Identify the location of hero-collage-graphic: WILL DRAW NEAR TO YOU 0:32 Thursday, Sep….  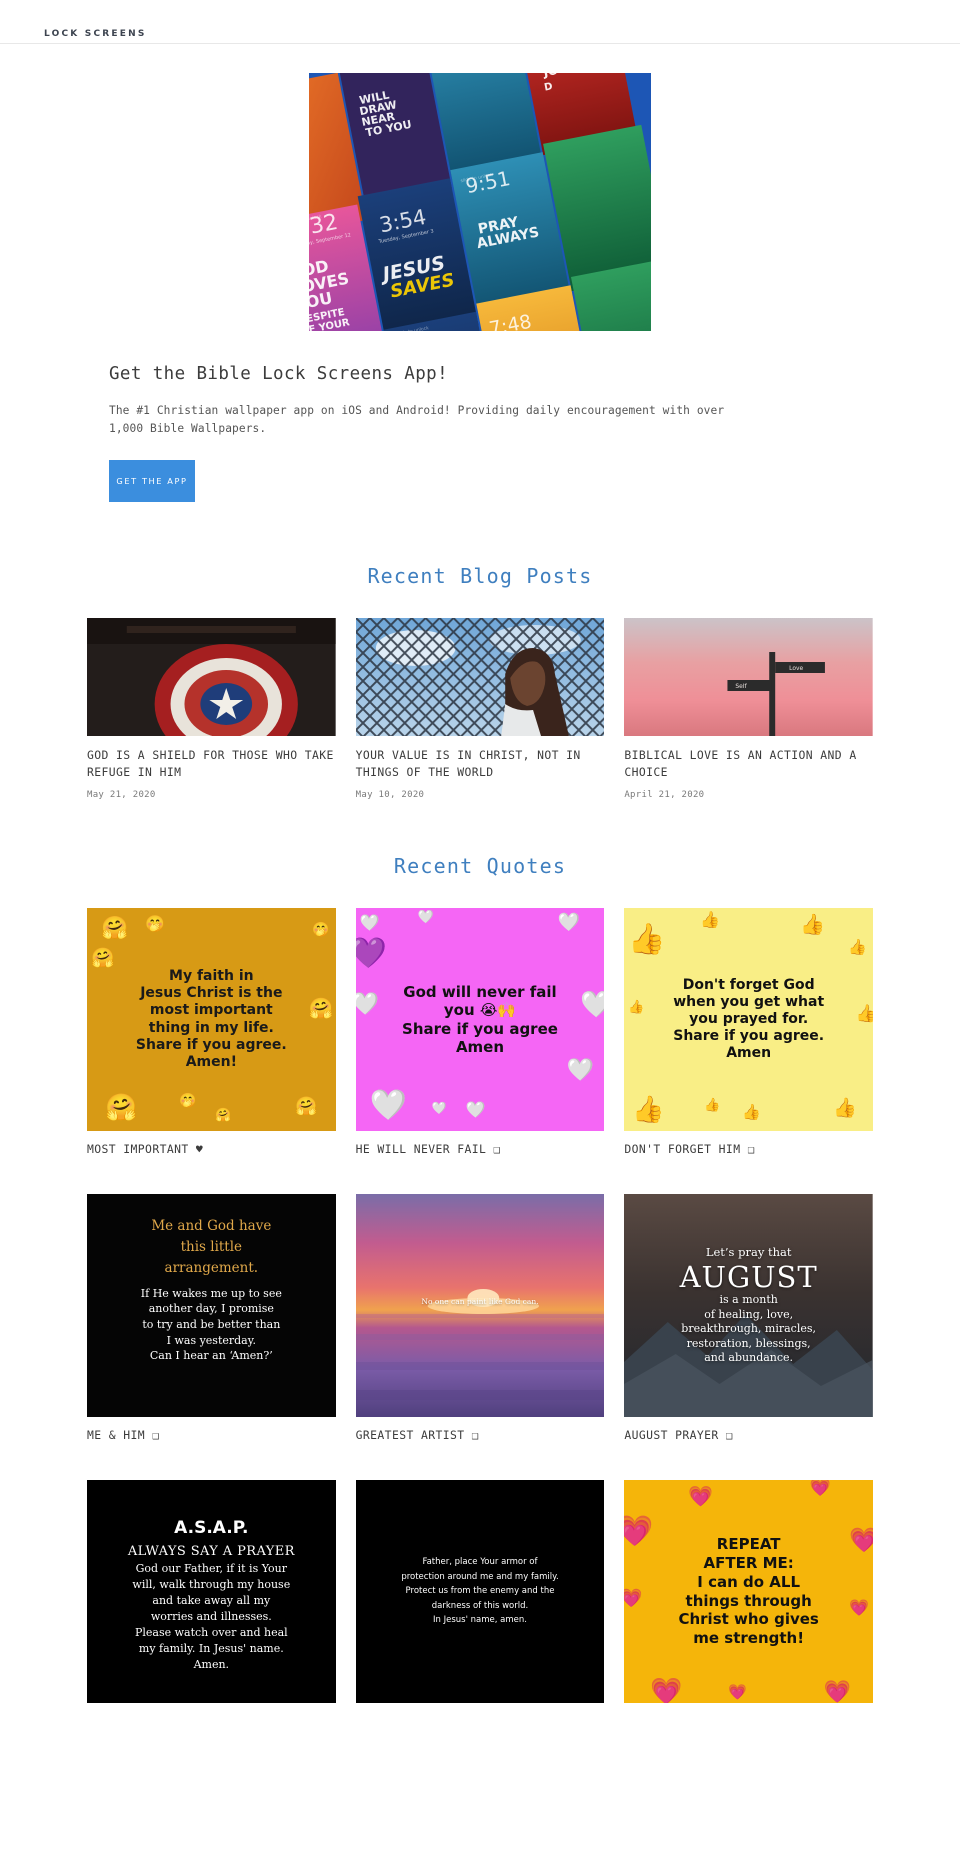
(480, 202).